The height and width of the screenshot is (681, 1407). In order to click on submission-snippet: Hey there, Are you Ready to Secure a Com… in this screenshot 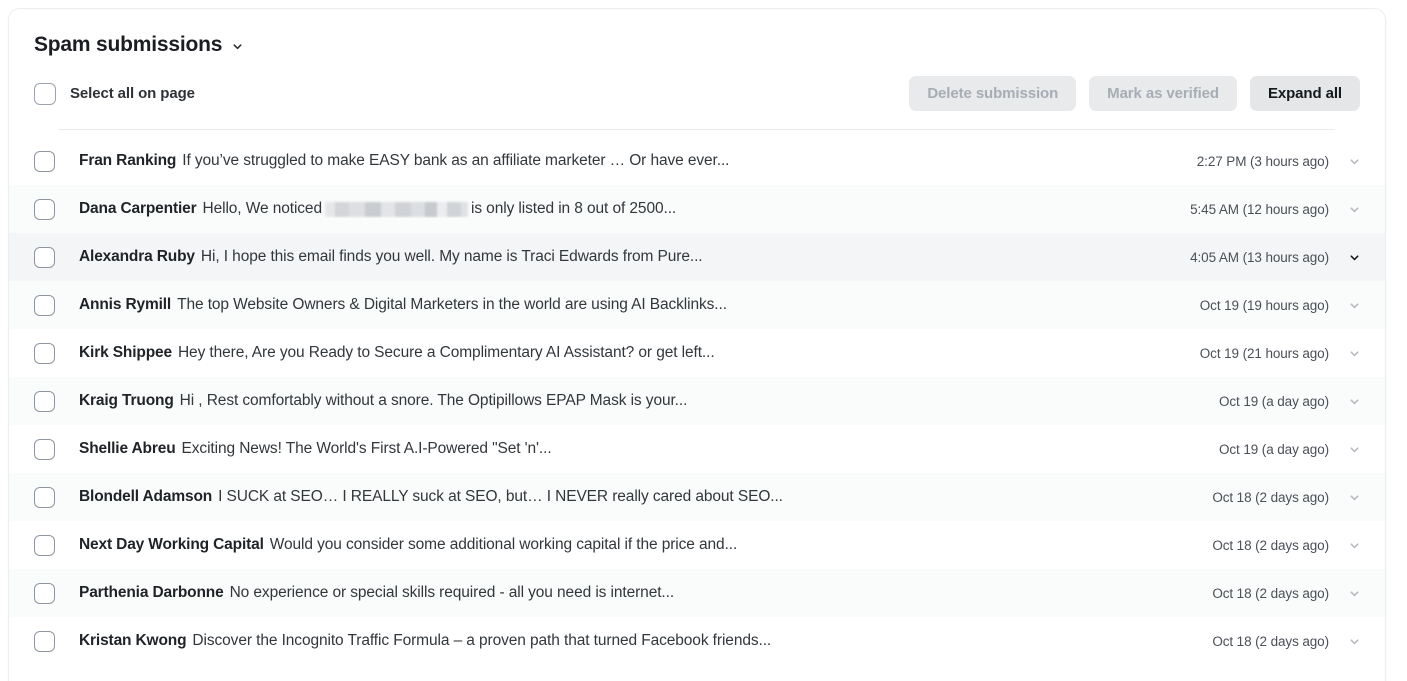, I will do `click(446, 353)`.